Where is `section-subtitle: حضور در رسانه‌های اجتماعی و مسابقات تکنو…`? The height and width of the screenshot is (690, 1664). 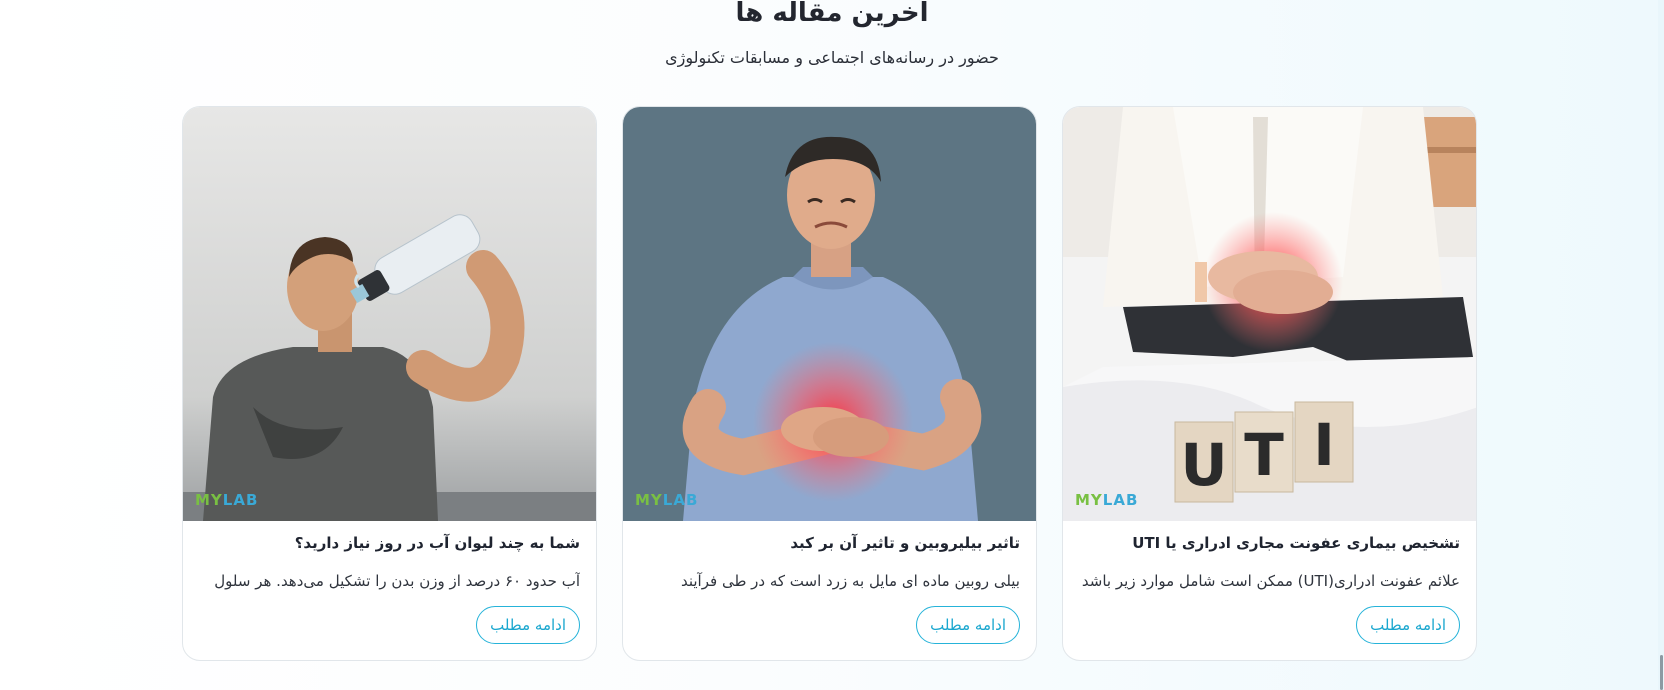 section-subtitle: حضور در رسانه‌های اجتماعی و مسابقات تکنو… is located at coordinates (832, 57).